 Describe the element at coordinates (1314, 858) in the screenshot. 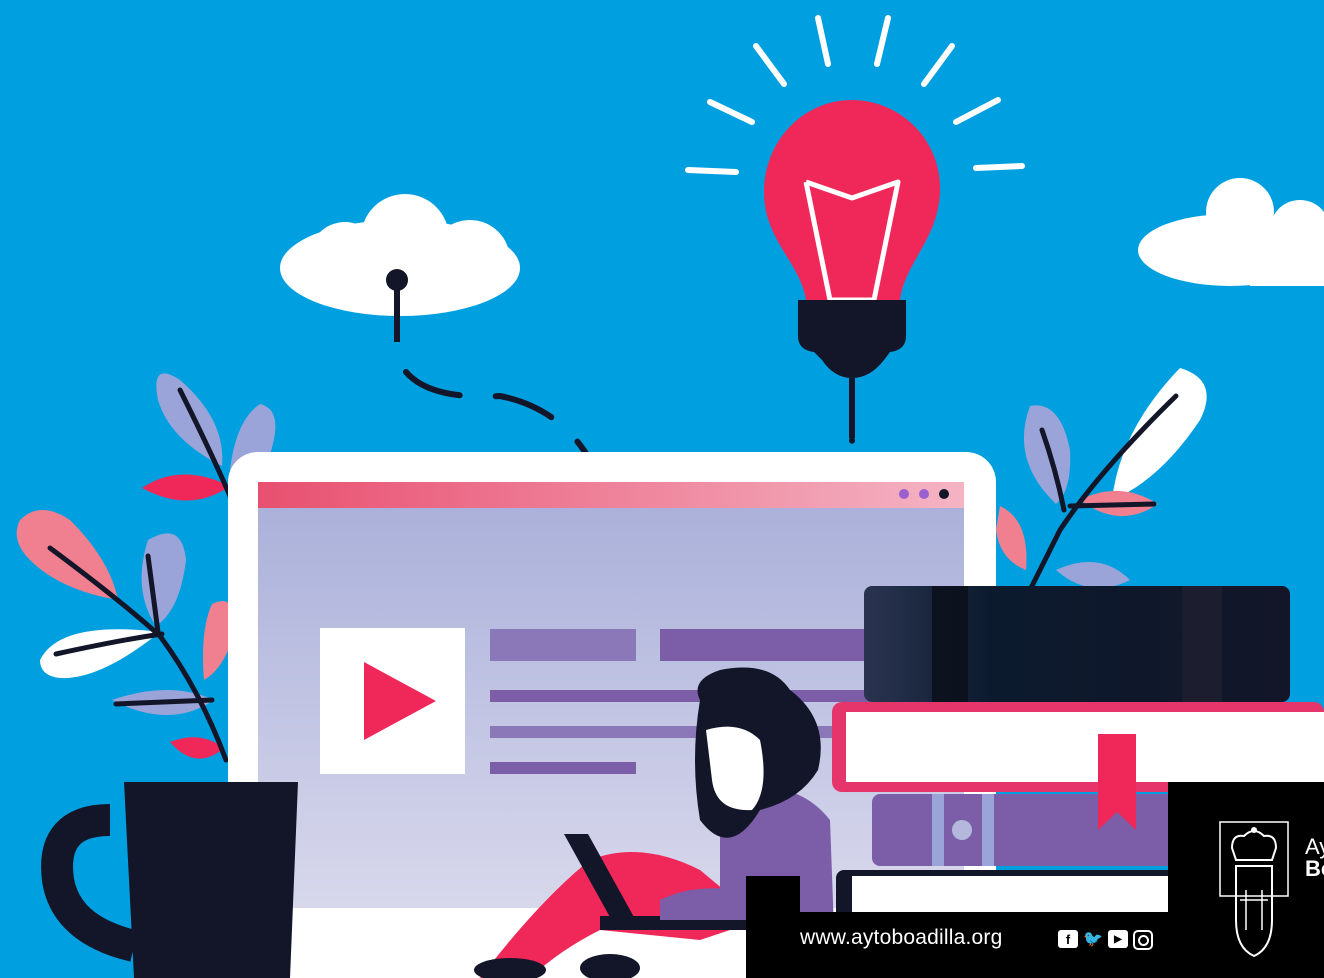

I see `logo-text: Ay Bo` at that location.